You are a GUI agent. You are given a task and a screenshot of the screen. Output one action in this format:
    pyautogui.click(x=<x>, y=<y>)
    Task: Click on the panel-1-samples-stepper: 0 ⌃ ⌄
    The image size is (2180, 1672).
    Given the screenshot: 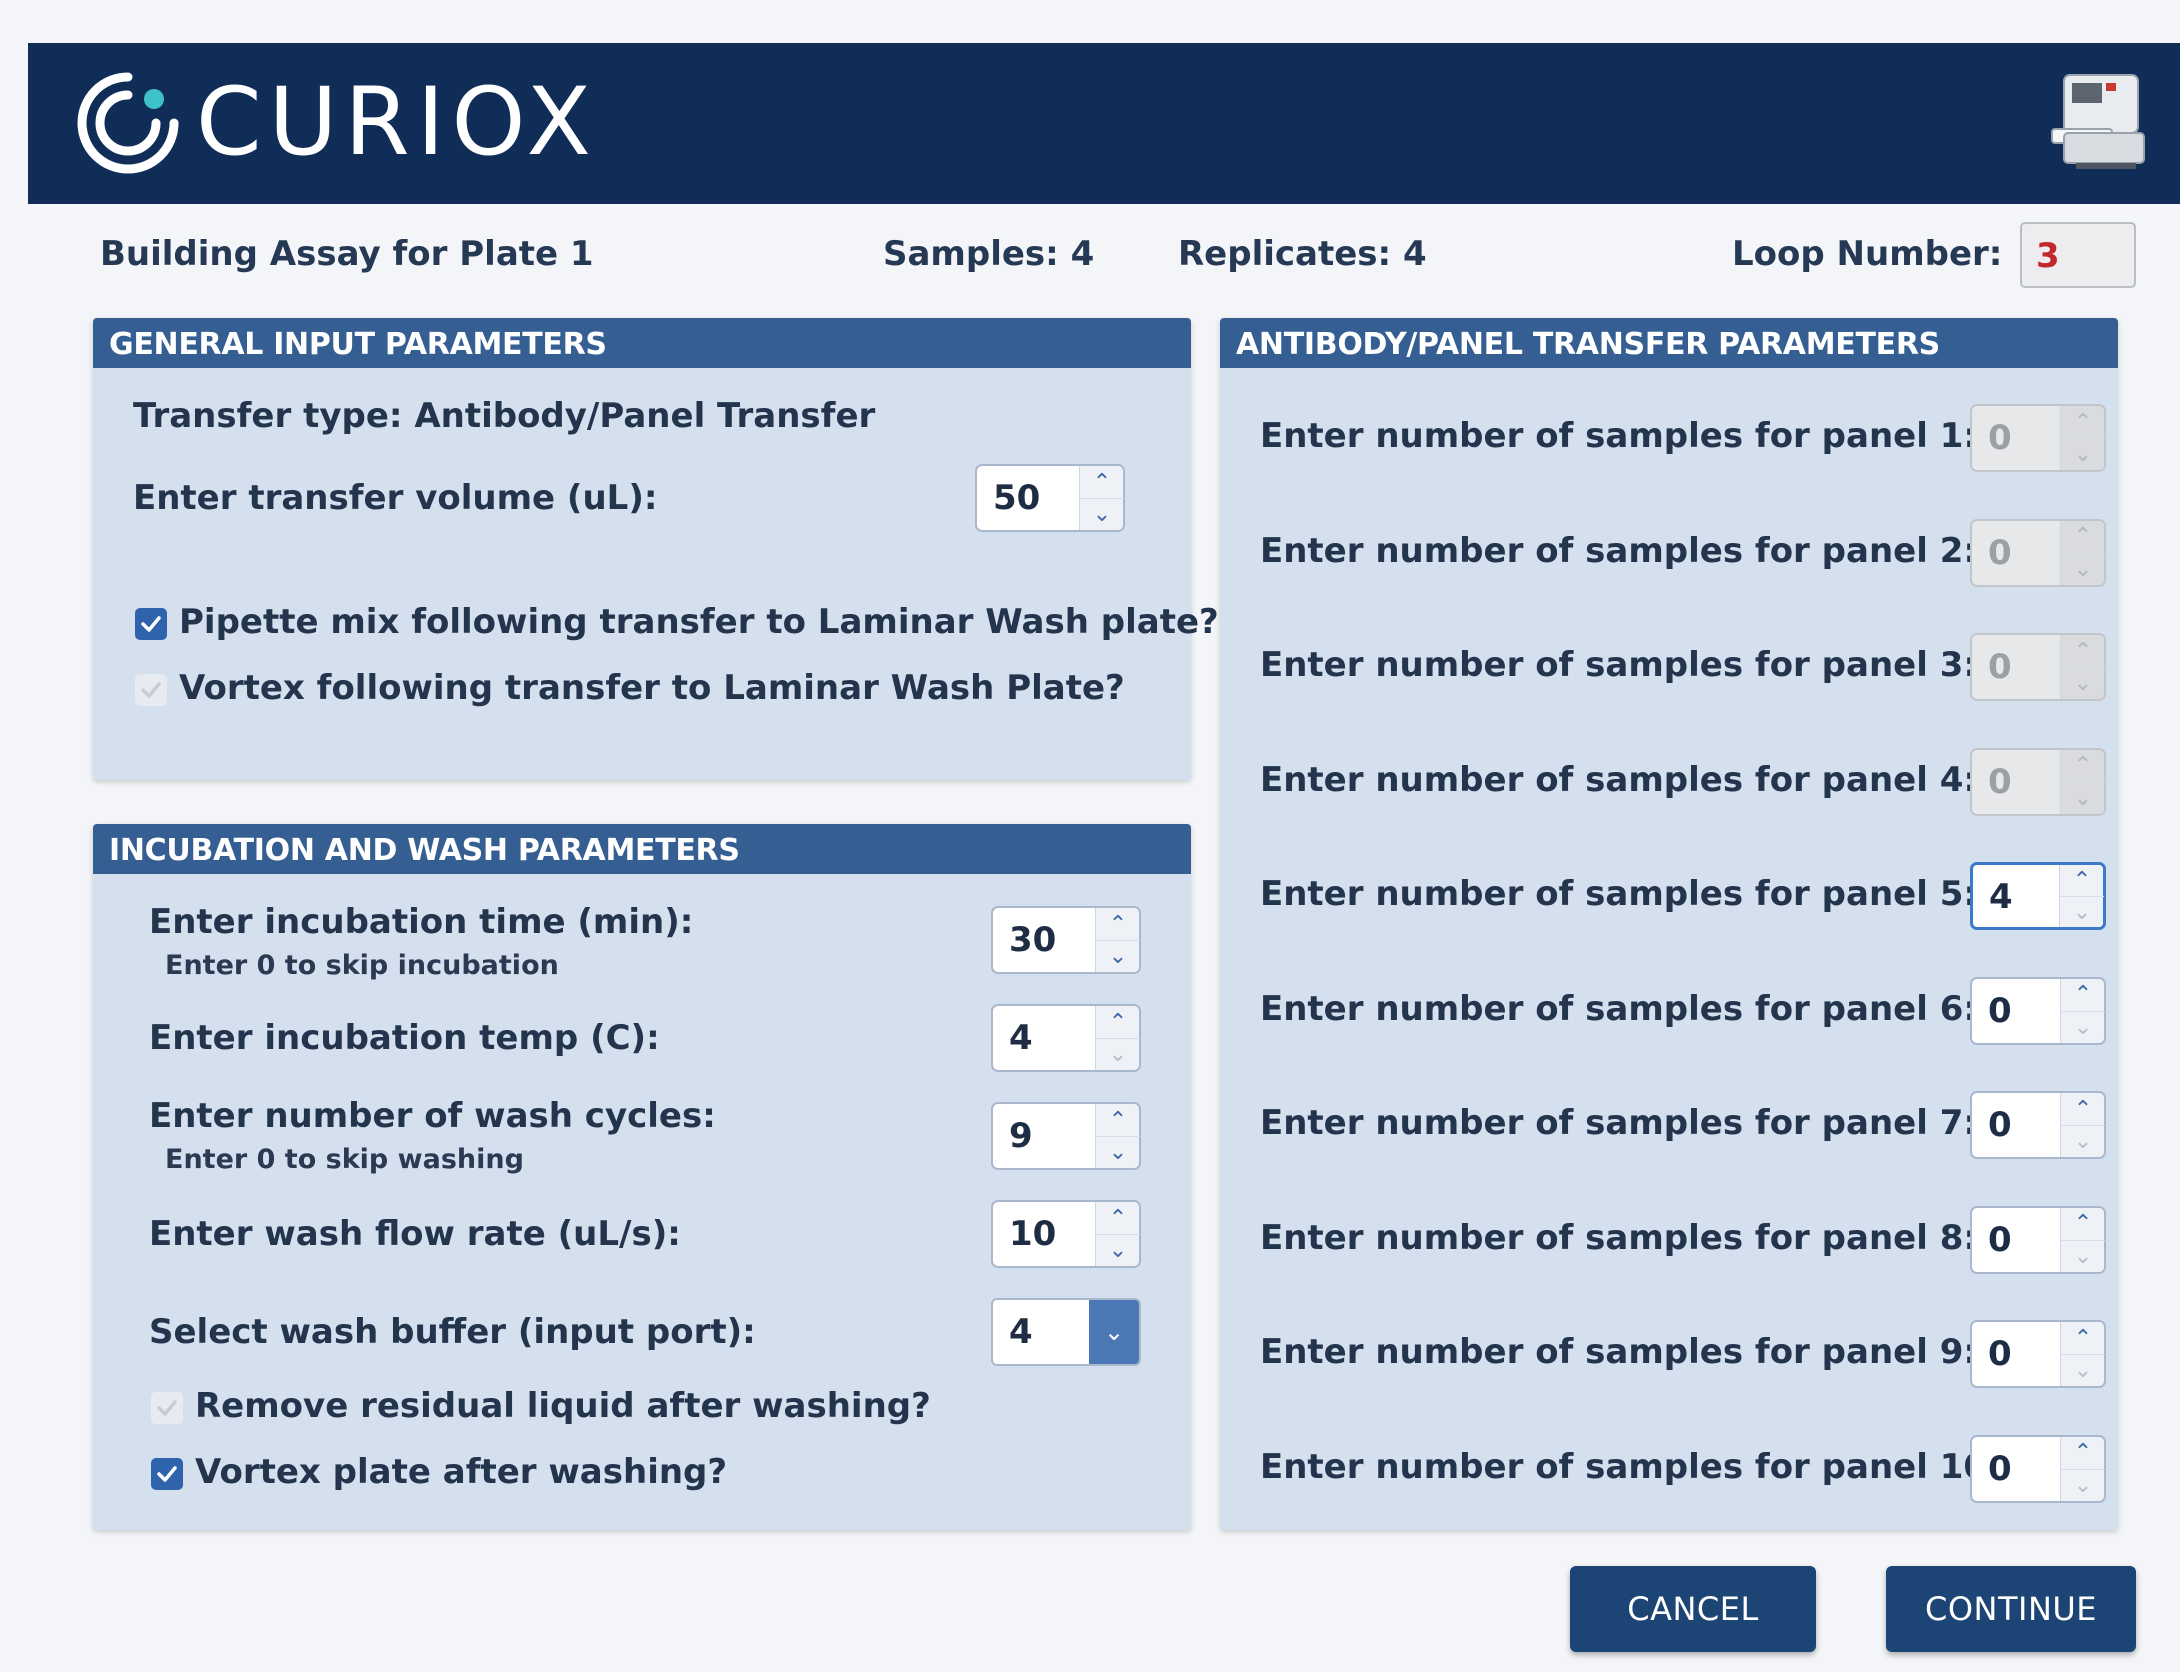 What is the action you would take?
    pyautogui.click(x=2038, y=438)
    